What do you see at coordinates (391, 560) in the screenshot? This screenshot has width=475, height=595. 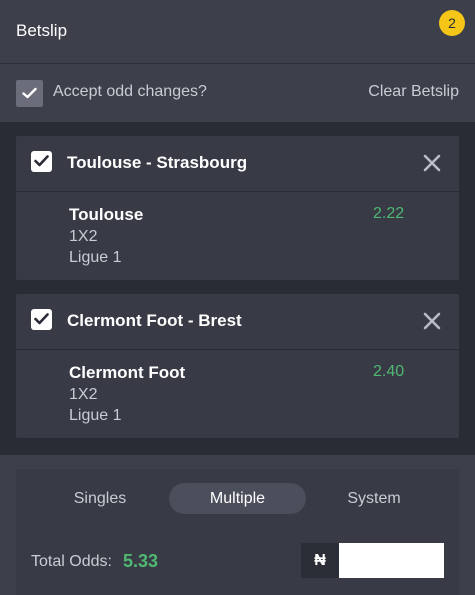 I see `stake-input` at bounding box center [391, 560].